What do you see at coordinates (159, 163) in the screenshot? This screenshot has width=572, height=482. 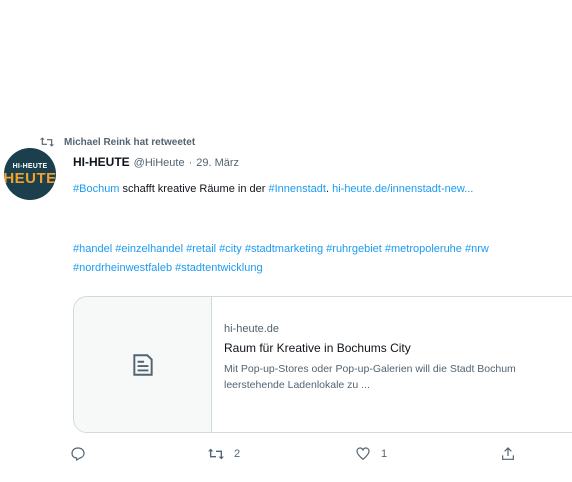 I see `author-handle: @HiHeute` at bounding box center [159, 163].